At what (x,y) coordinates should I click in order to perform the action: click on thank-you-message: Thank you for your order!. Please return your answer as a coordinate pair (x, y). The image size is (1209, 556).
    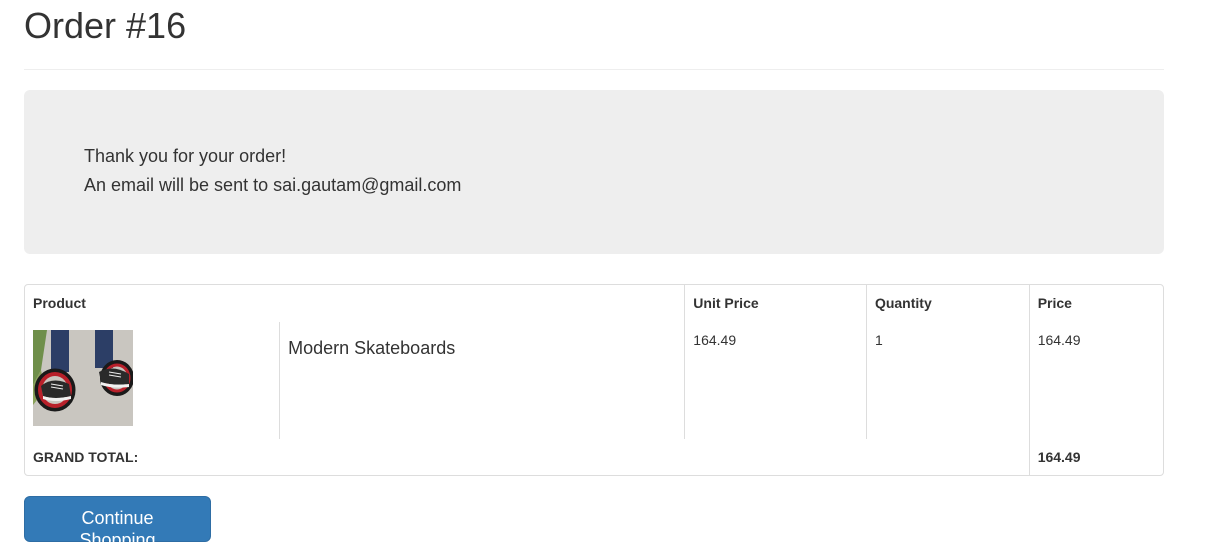
    Looking at the image, I should click on (185, 156).